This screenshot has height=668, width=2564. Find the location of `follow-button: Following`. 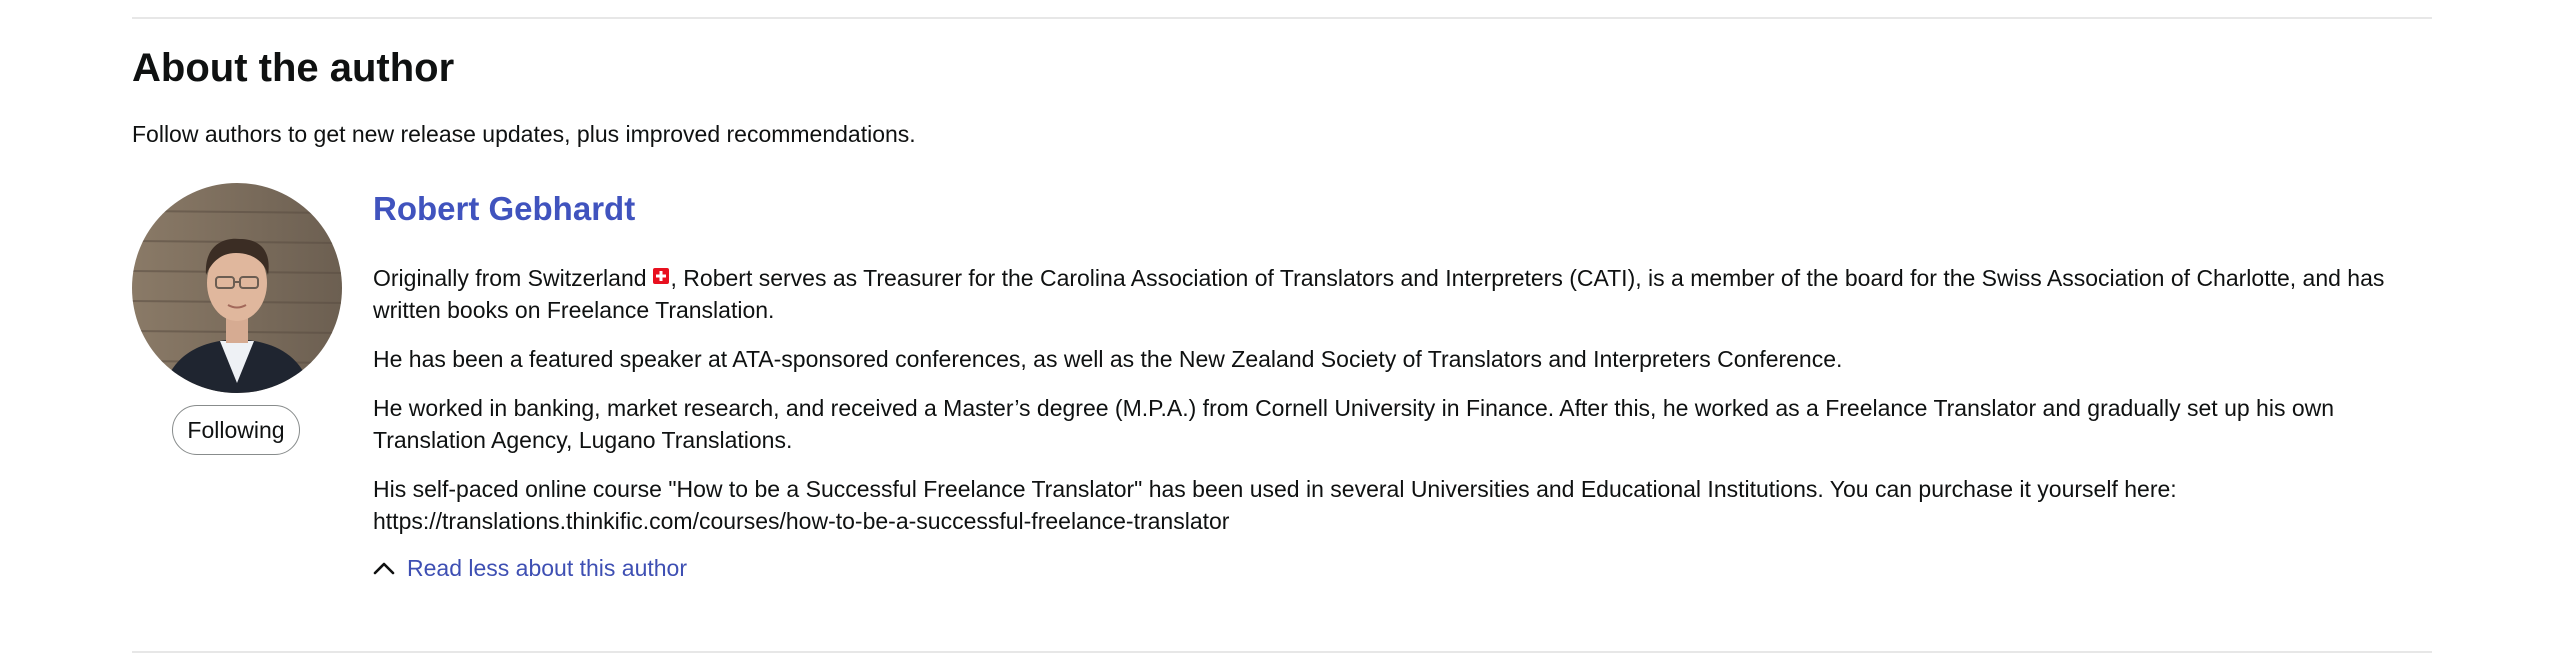

follow-button: Following is located at coordinates (236, 430).